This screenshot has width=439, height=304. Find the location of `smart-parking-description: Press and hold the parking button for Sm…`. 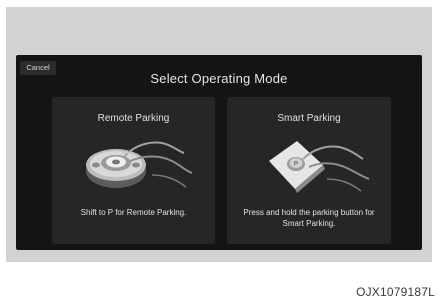

smart-parking-description: Press and hold the parking button for Sm… is located at coordinates (309, 218).